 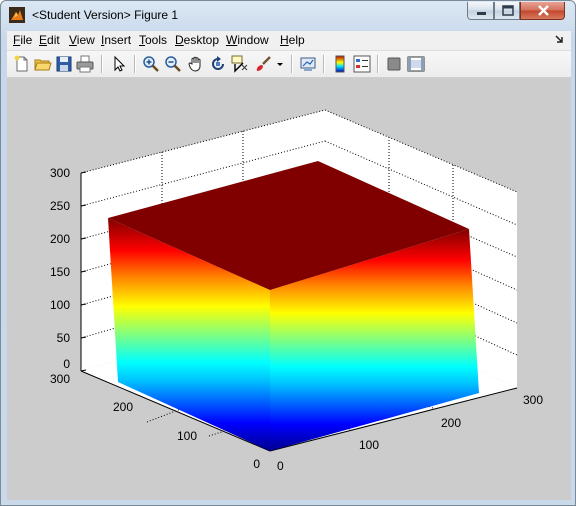 What do you see at coordinates (247, 40) in the screenshot?
I see `menu-window: Window` at bounding box center [247, 40].